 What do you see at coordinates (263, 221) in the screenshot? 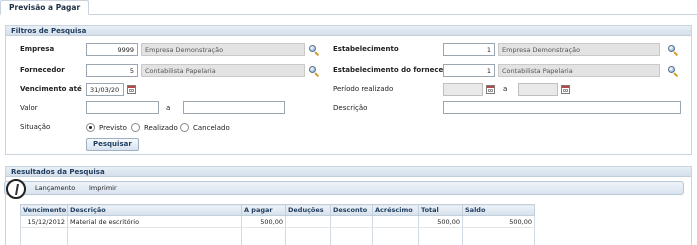
I see `cell-a-pagar: 500,00` at bounding box center [263, 221].